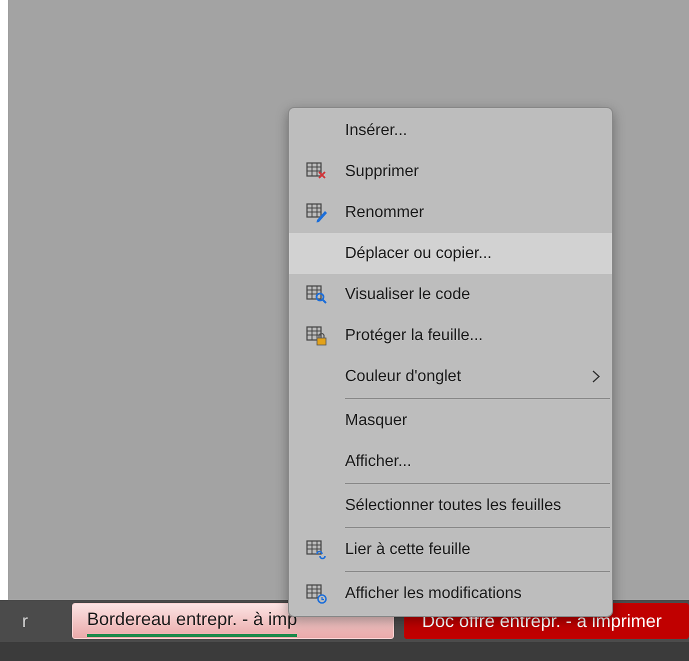  I want to click on menu-item-label: Lier à cette feuille, so click(407, 550).